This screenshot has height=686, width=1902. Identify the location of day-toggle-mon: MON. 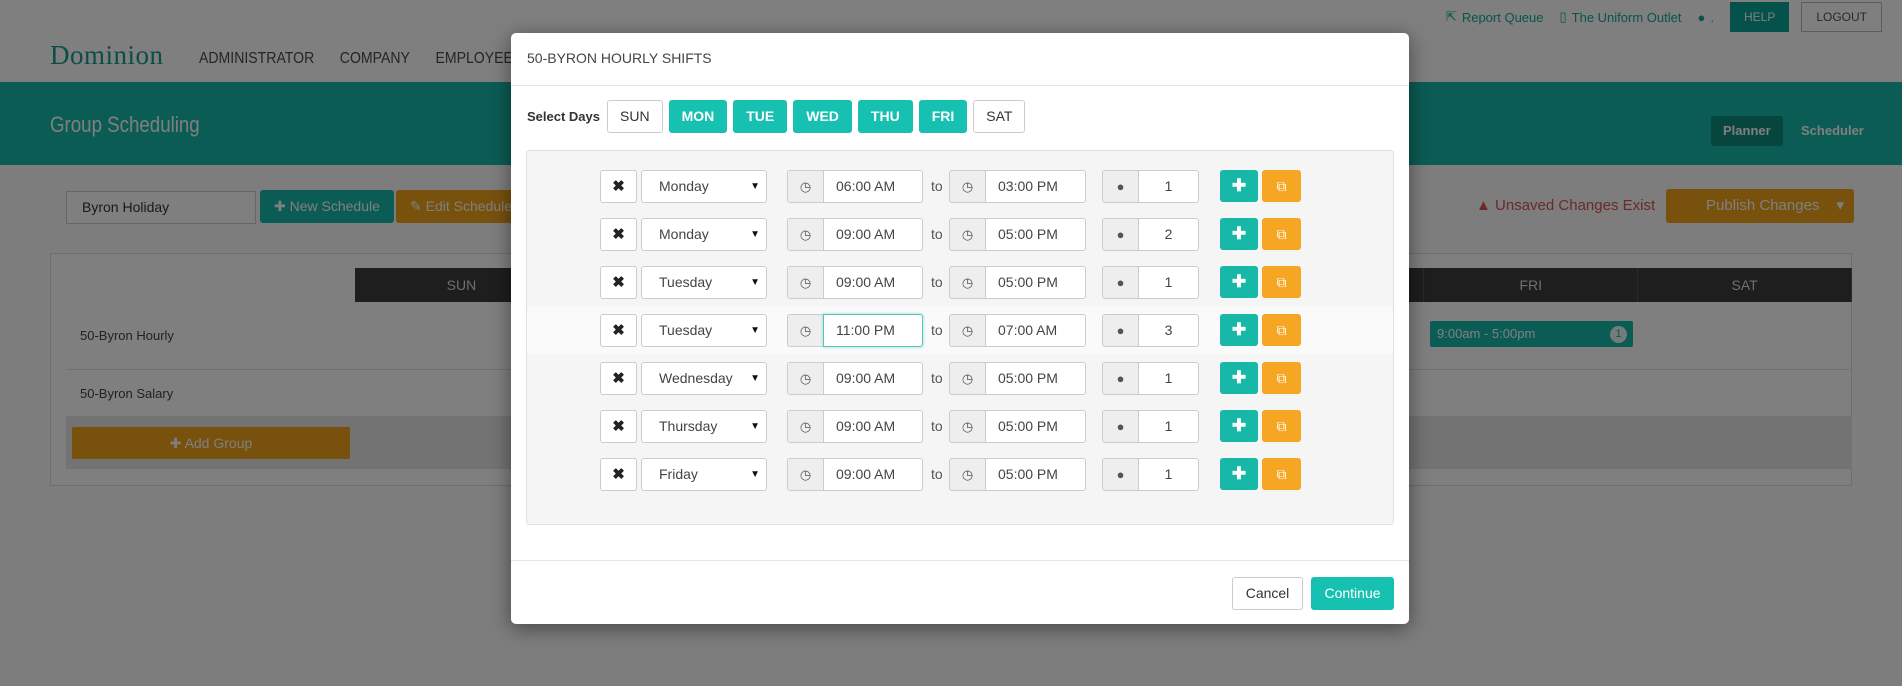
(698, 116).